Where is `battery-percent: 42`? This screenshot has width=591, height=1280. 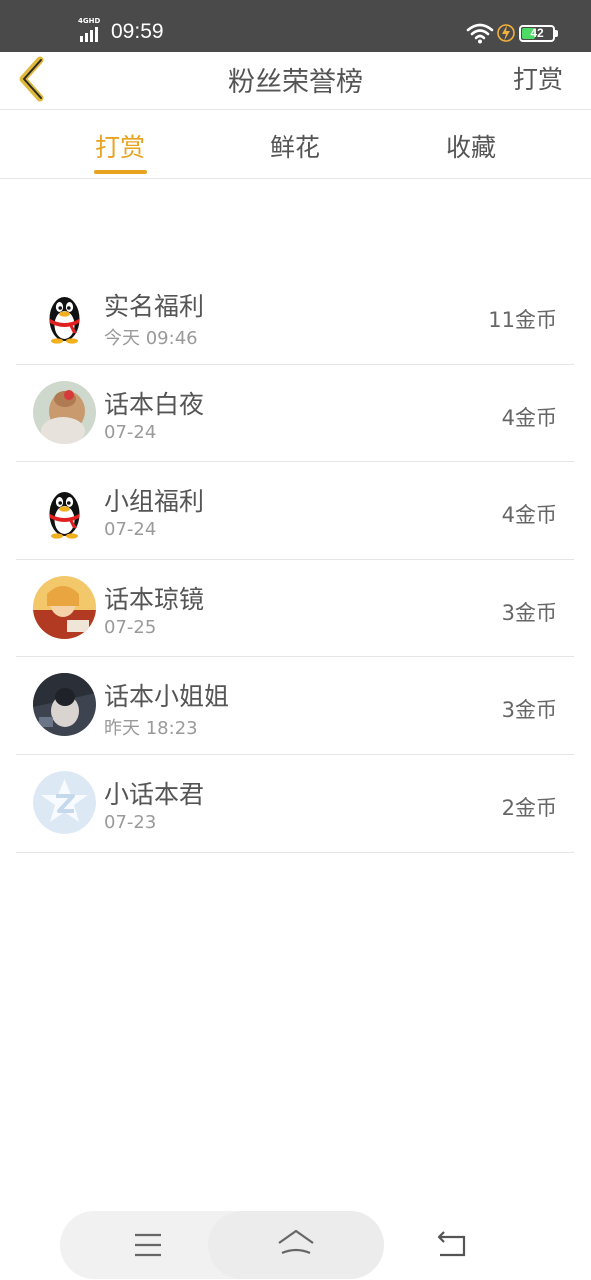 battery-percent: 42 is located at coordinates (537, 33).